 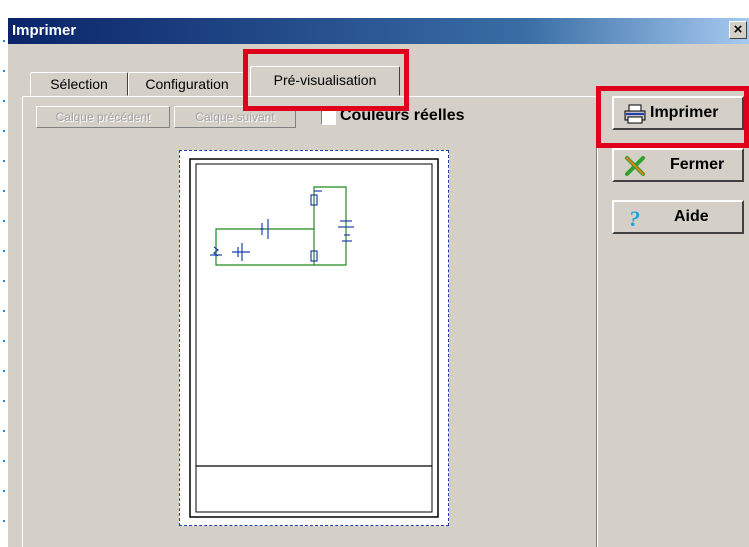 I want to click on close-window-button: ×, so click(x=738, y=30).